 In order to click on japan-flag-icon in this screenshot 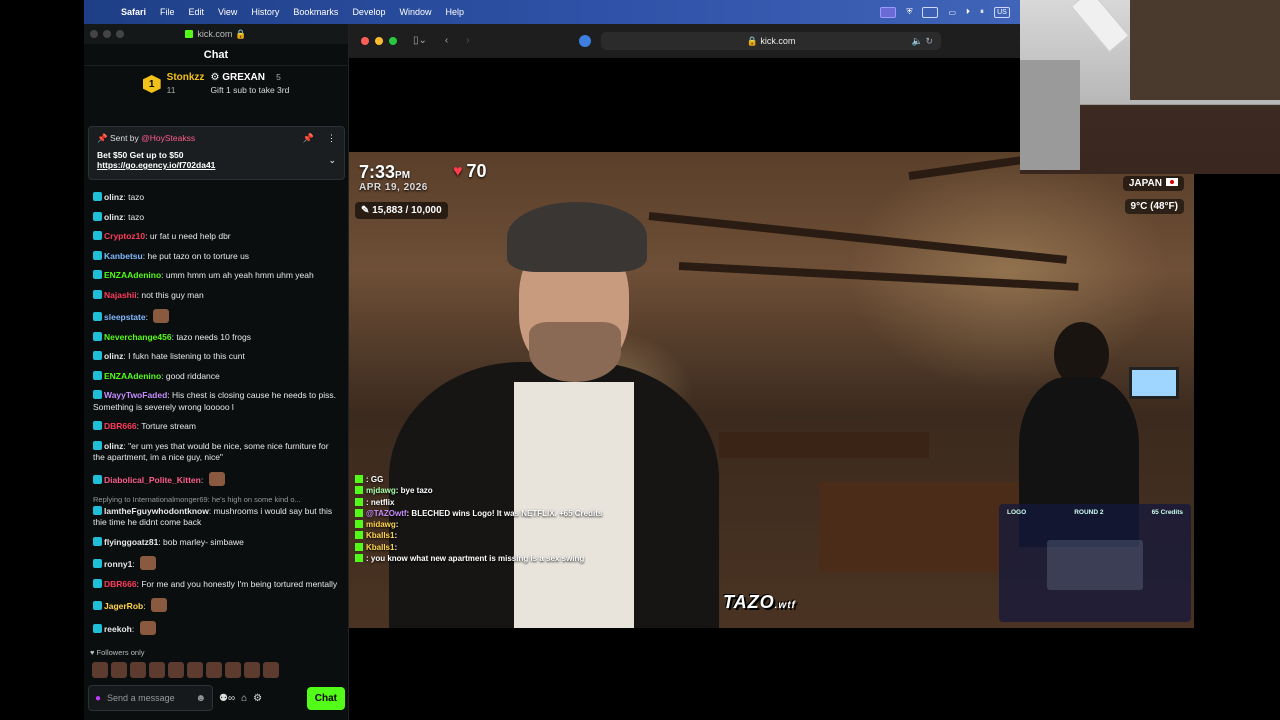, I will do `click(1172, 182)`.